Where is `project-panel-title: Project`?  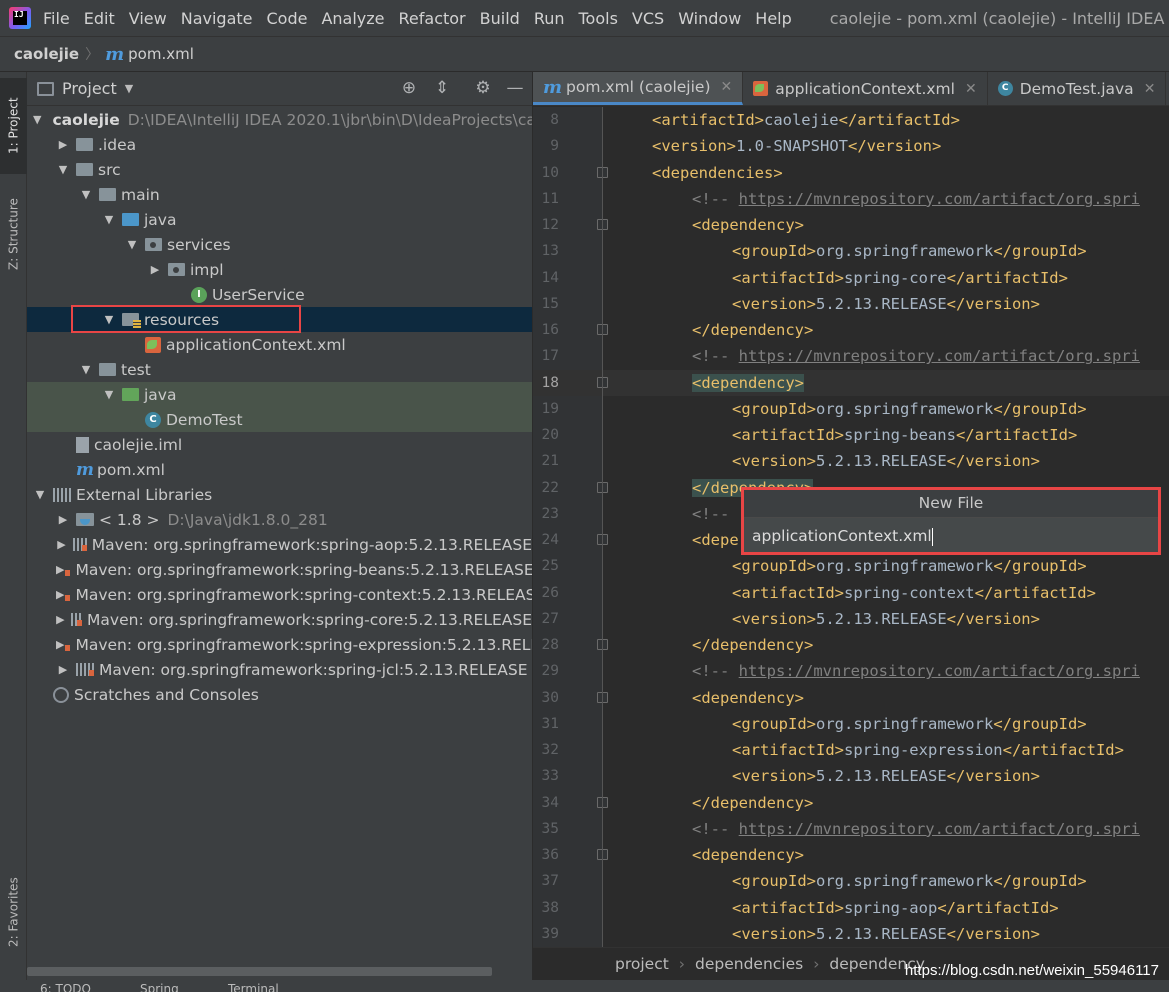
project-panel-title: Project is located at coordinates (89, 88).